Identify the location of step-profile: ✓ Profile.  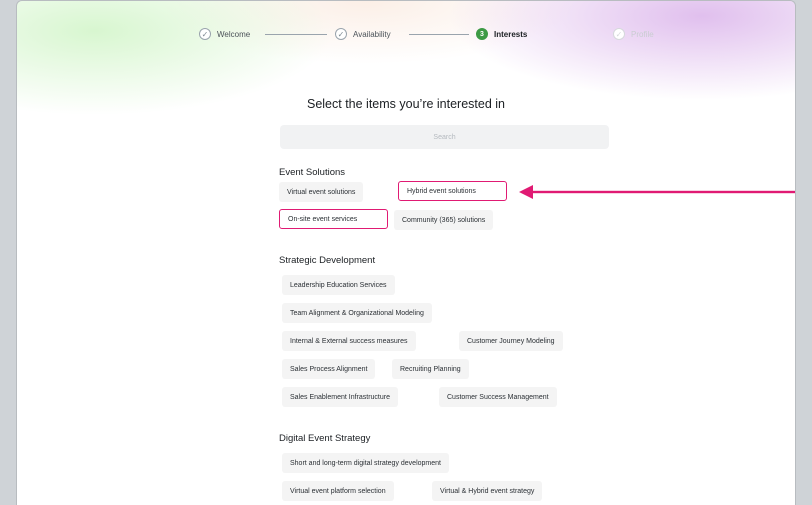
(633, 34).